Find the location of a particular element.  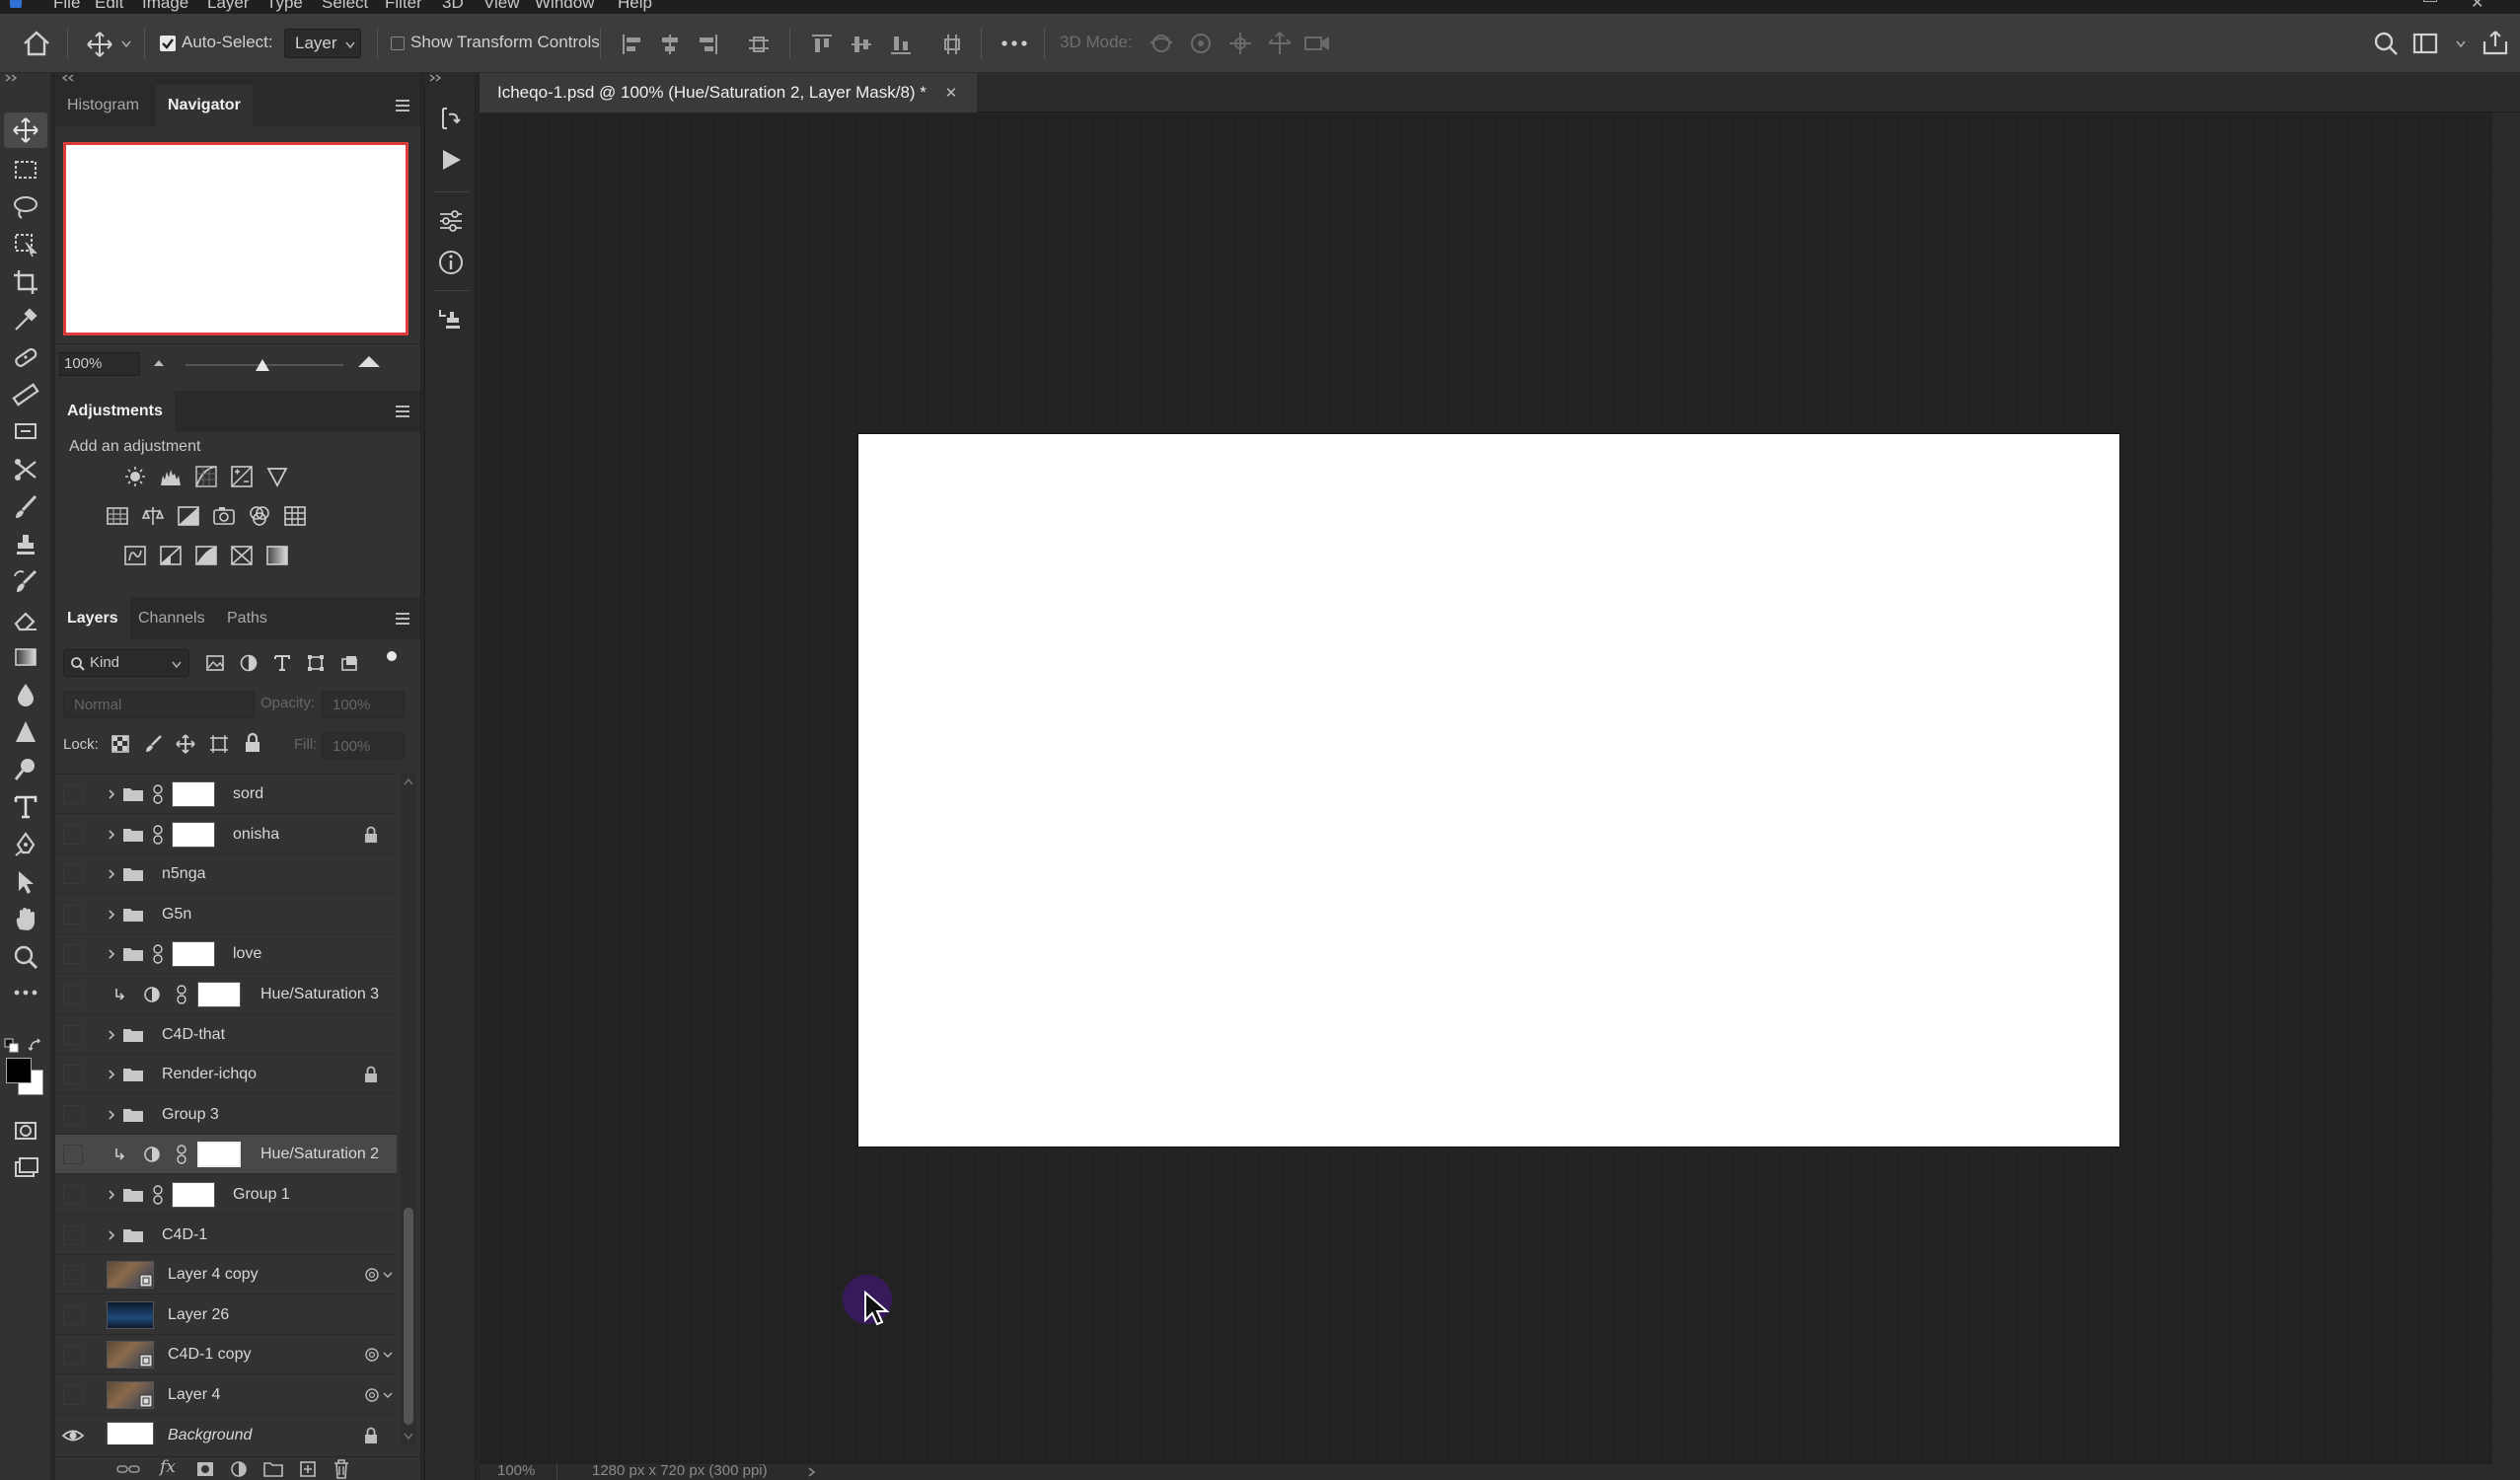

filter-type-icon is located at coordinates (282, 663).